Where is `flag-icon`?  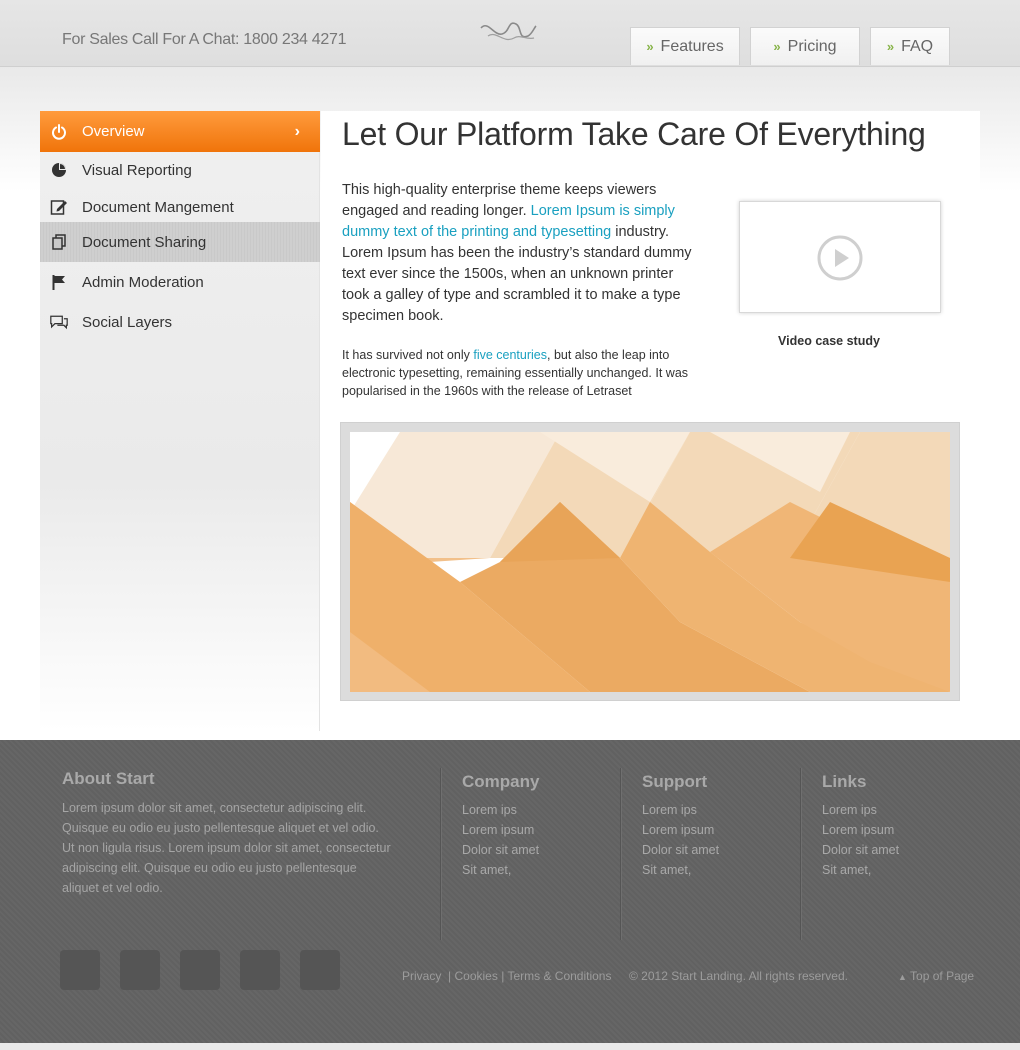 flag-icon is located at coordinates (59, 282).